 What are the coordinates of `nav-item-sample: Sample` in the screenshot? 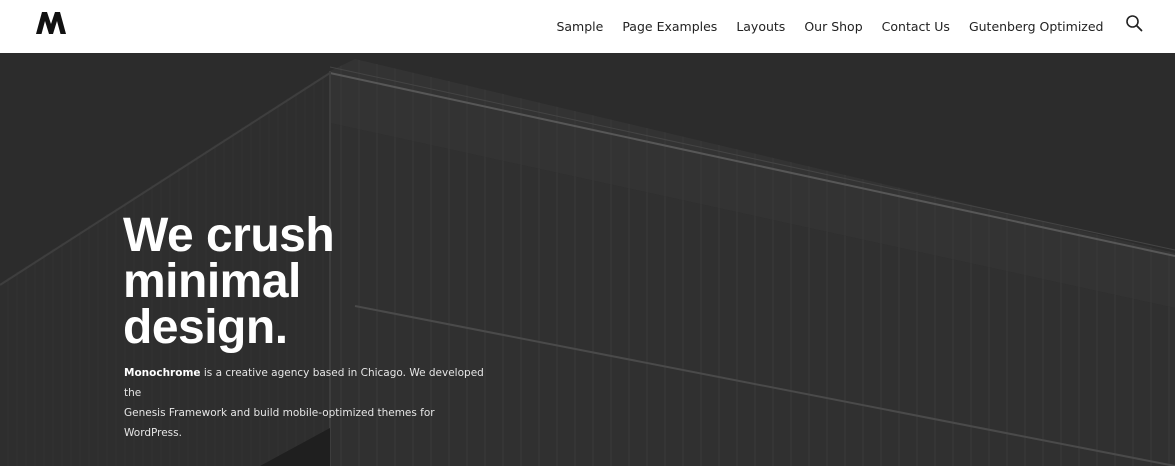 It's located at (580, 26).